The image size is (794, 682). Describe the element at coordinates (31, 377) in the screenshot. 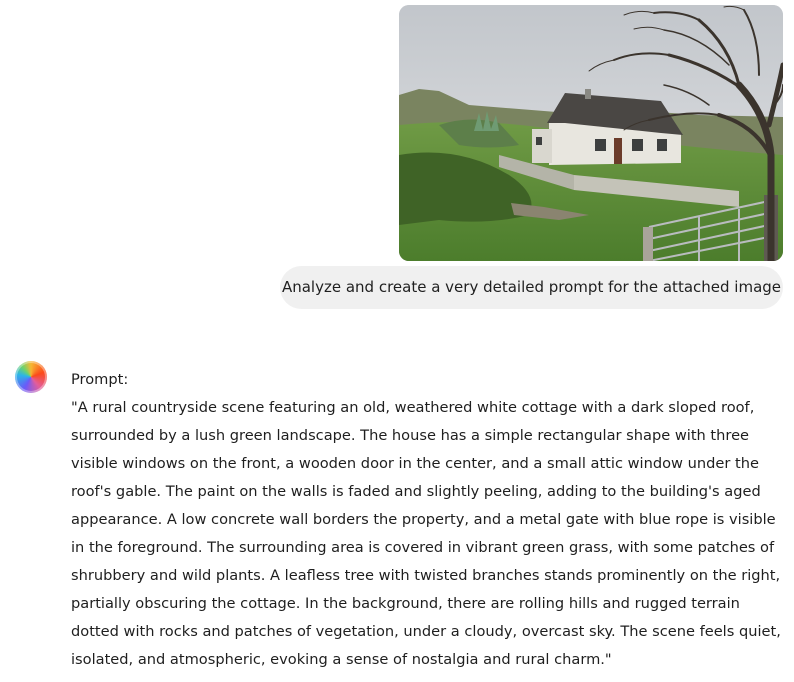

I see `assistant-avatar-icon` at that location.